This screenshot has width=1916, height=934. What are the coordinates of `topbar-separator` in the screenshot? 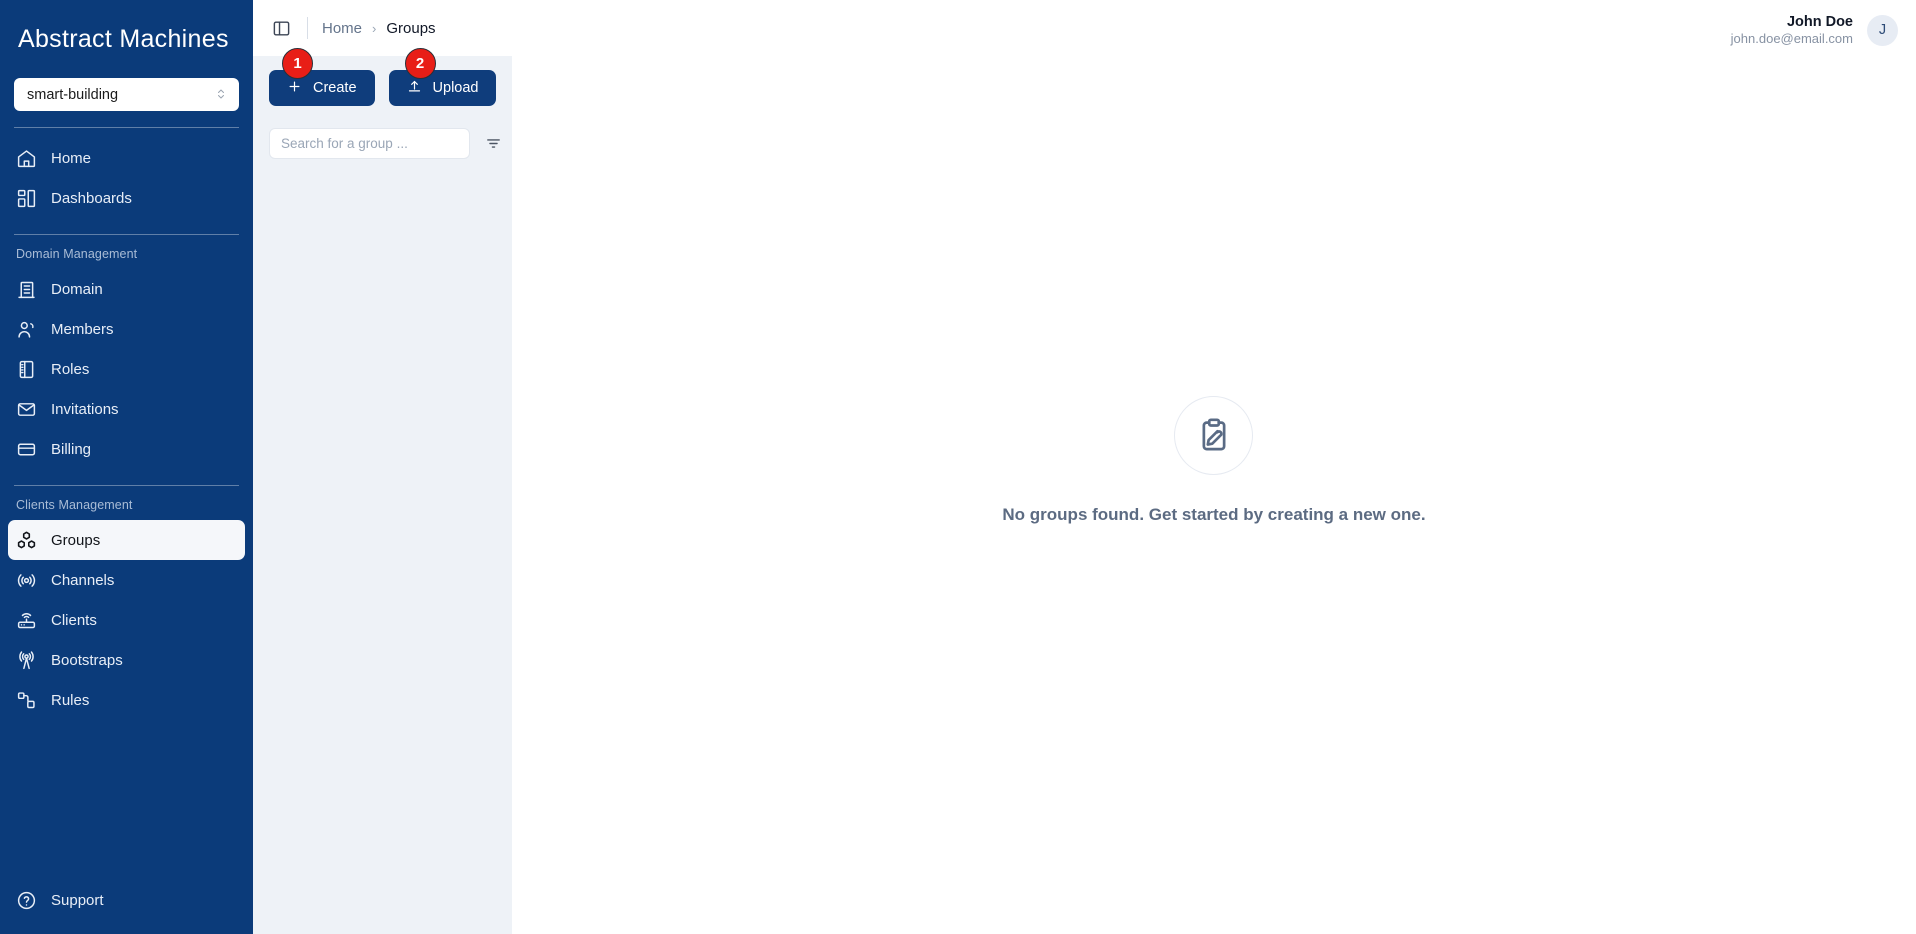 It's located at (307, 28).